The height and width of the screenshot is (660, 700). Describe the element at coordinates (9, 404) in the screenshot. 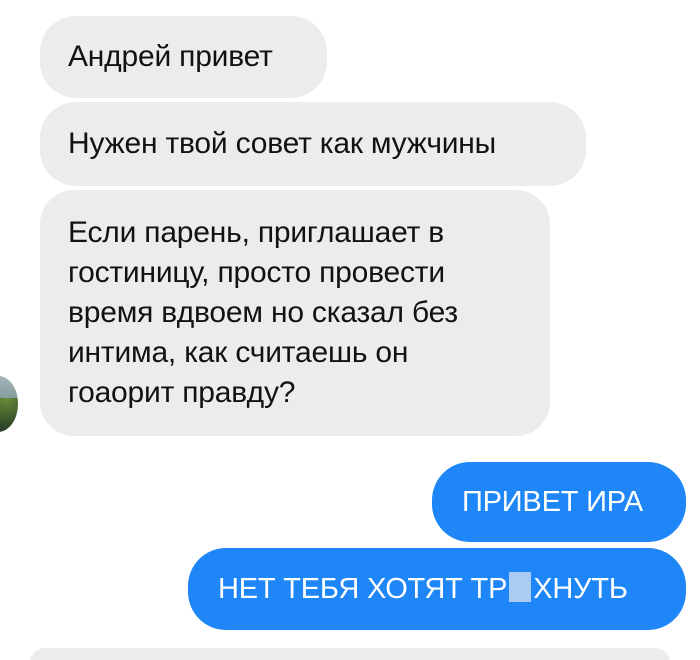

I see `contact-avatar-icon` at that location.